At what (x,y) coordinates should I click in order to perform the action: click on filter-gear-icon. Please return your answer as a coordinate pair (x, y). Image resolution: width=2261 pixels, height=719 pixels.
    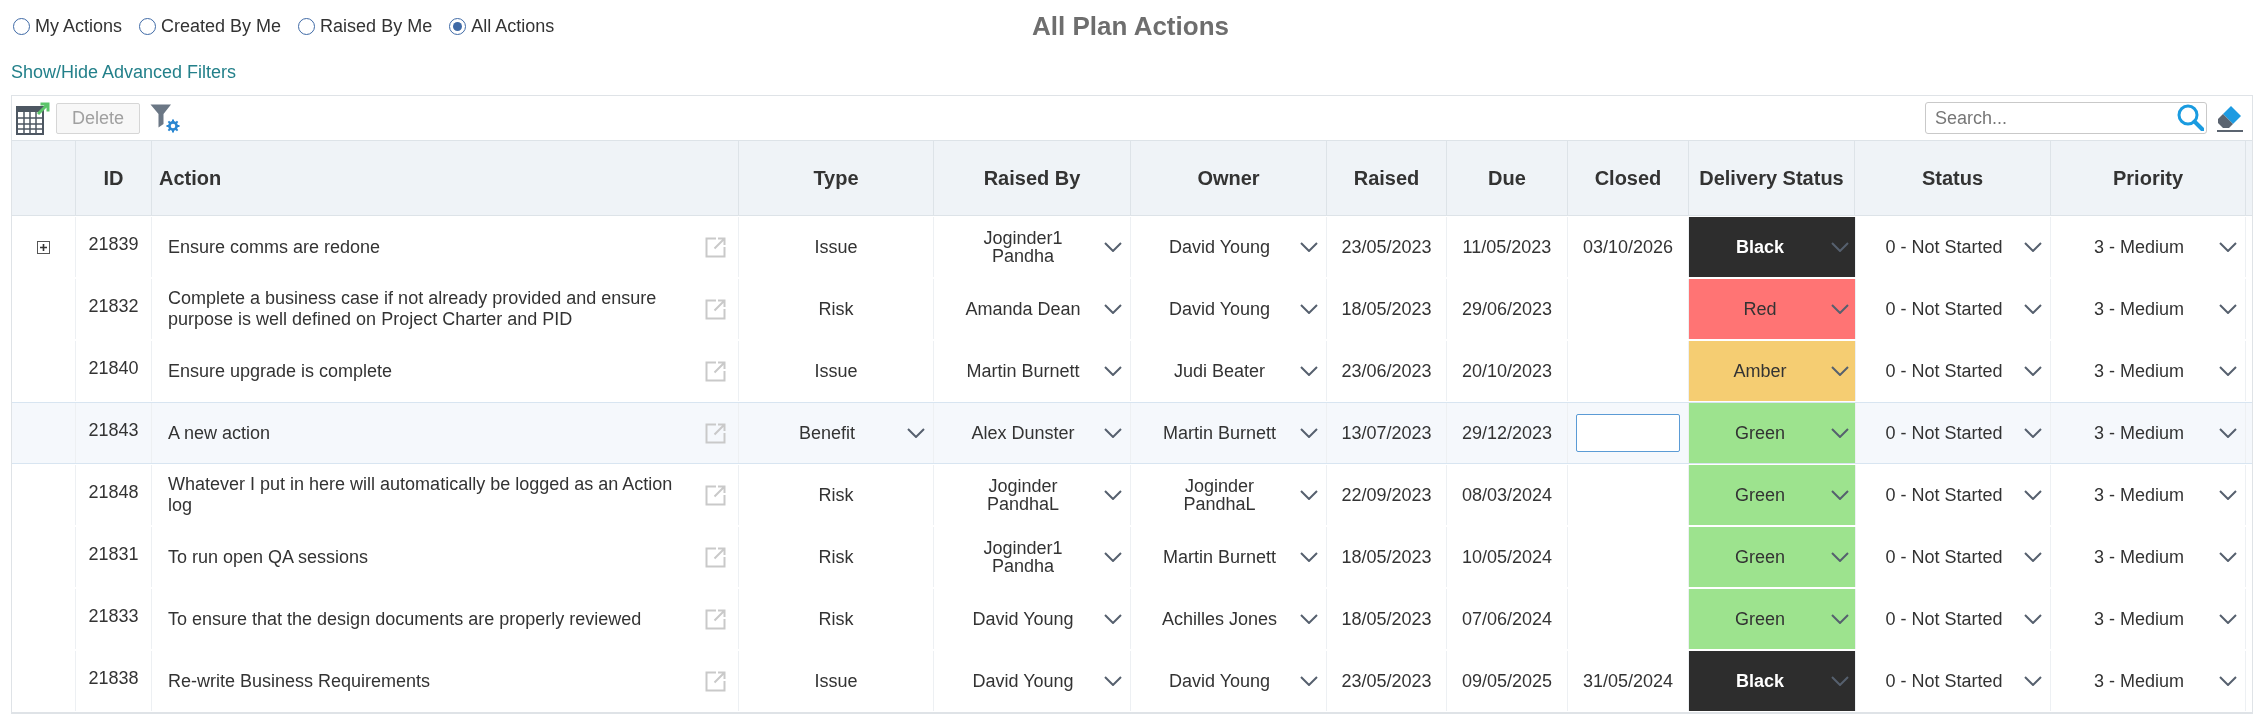
    Looking at the image, I should click on (165, 118).